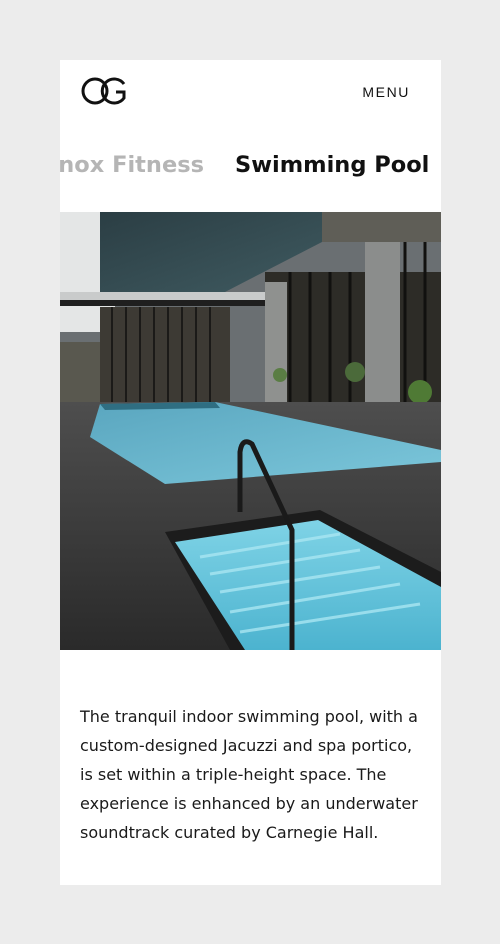 This screenshot has width=500, height=944. I want to click on header: MENU, so click(250, 92).